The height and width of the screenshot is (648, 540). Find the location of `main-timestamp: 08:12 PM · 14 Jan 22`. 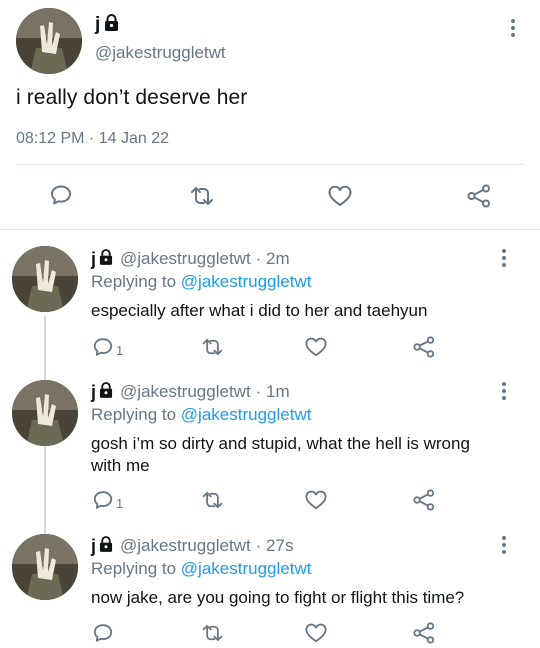

main-timestamp: 08:12 PM · 14 Jan 22 is located at coordinates (92, 139).